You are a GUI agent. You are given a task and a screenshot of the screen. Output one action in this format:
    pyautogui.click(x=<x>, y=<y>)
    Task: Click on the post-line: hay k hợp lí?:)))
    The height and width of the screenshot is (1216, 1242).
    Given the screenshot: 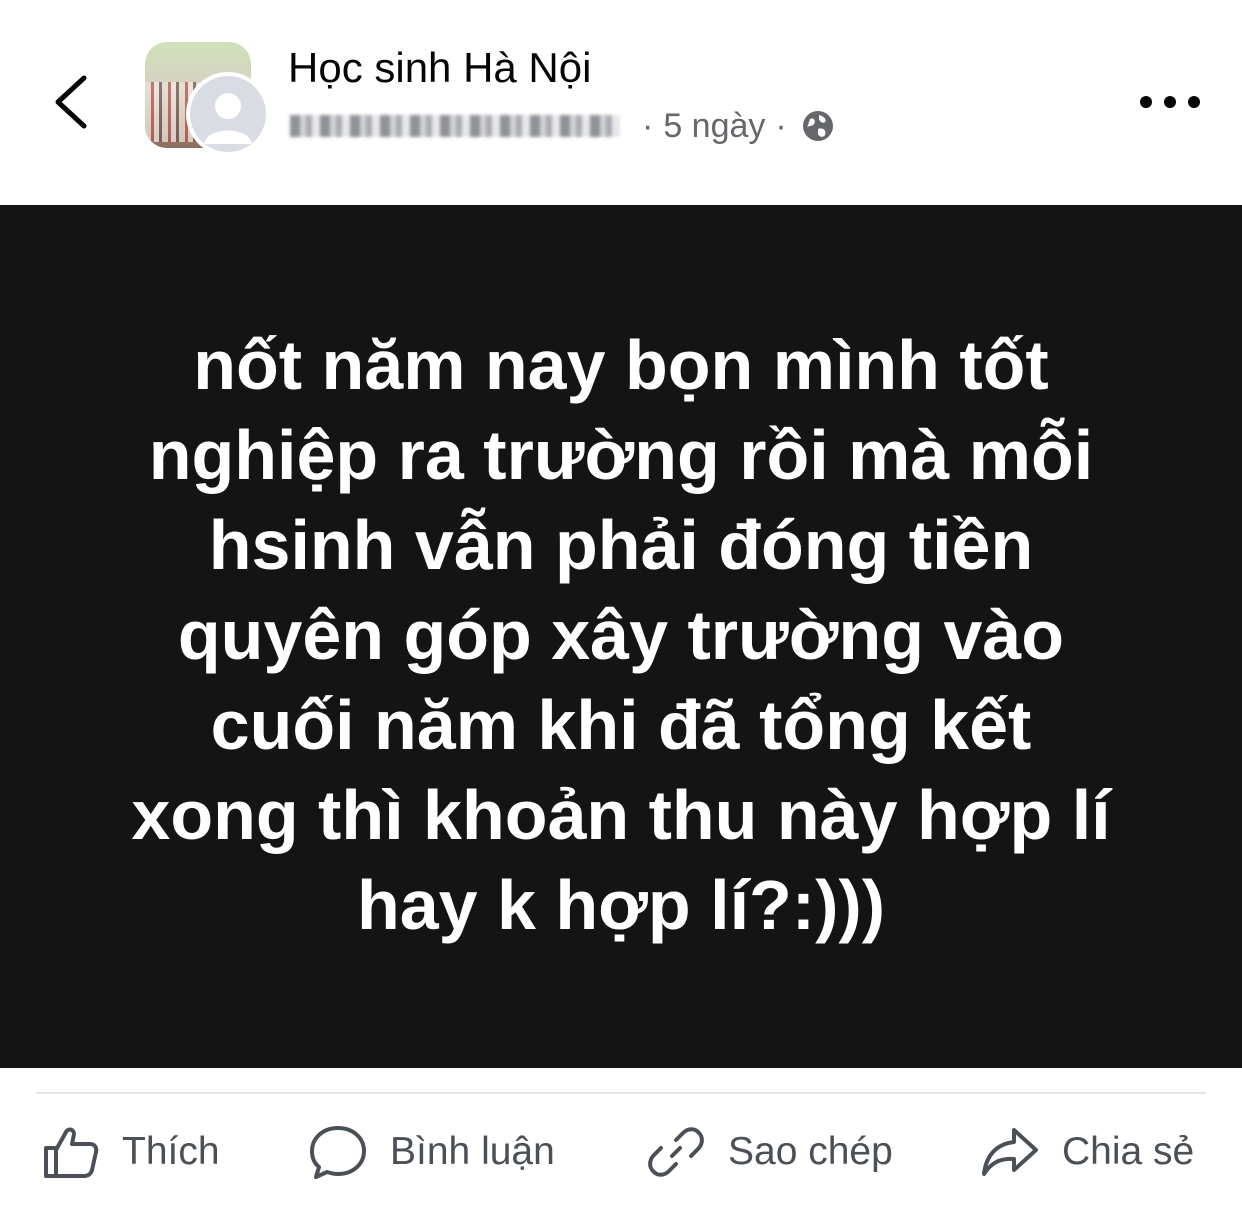 What is the action you would take?
    pyautogui.click(x=621, y=905)
    